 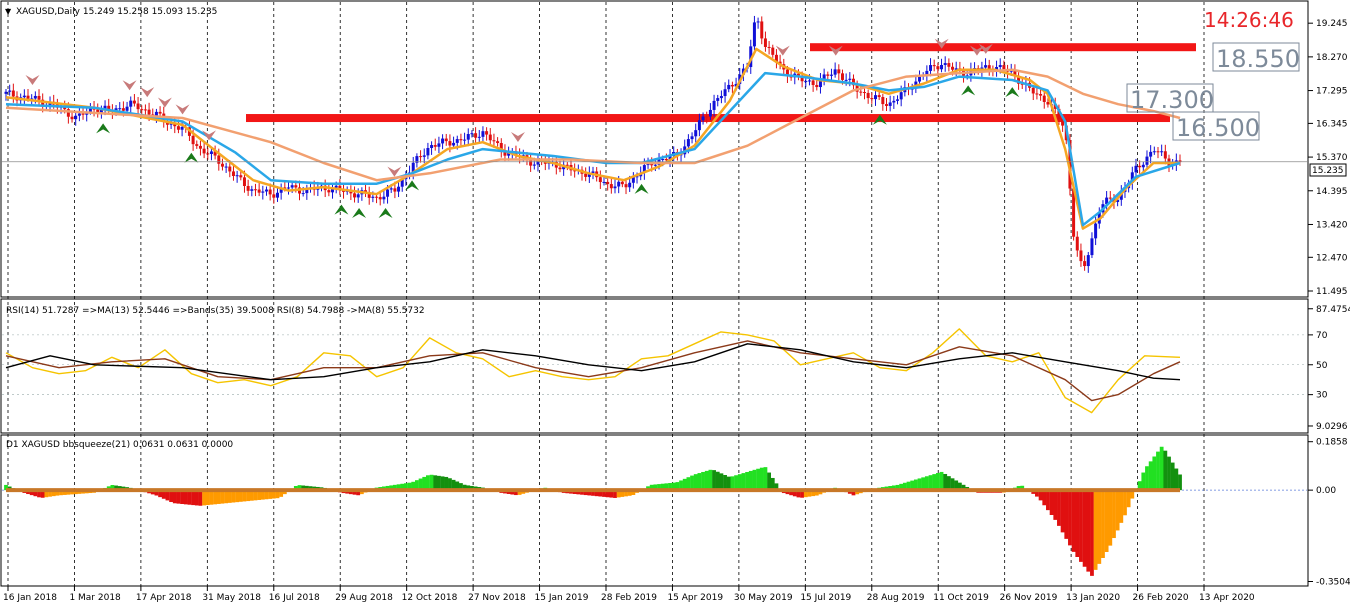 What do you see at coordinates (1322, 366) in the screenshot?
I see `rsi-tick-label: 50` at bounding box center [1322, 366].